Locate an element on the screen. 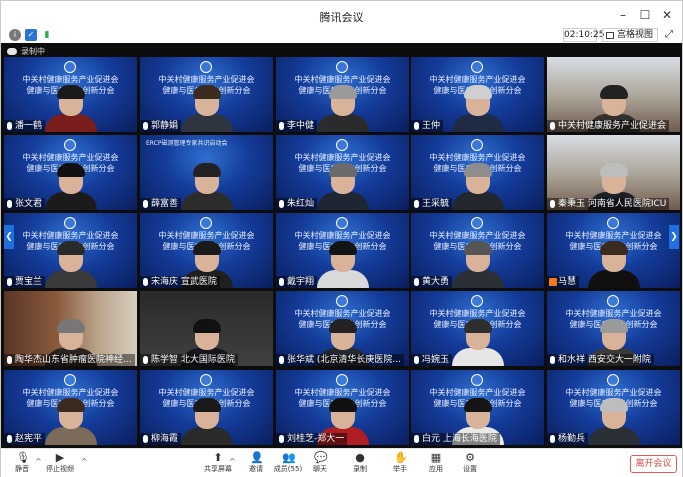 The height and width of the screenshot is (477, 683). participant-tile: 中关村健康服务产业促进会健康与医疗科技创新分会和水祥 西安交大一附院 is located at coordinates (613, 328).